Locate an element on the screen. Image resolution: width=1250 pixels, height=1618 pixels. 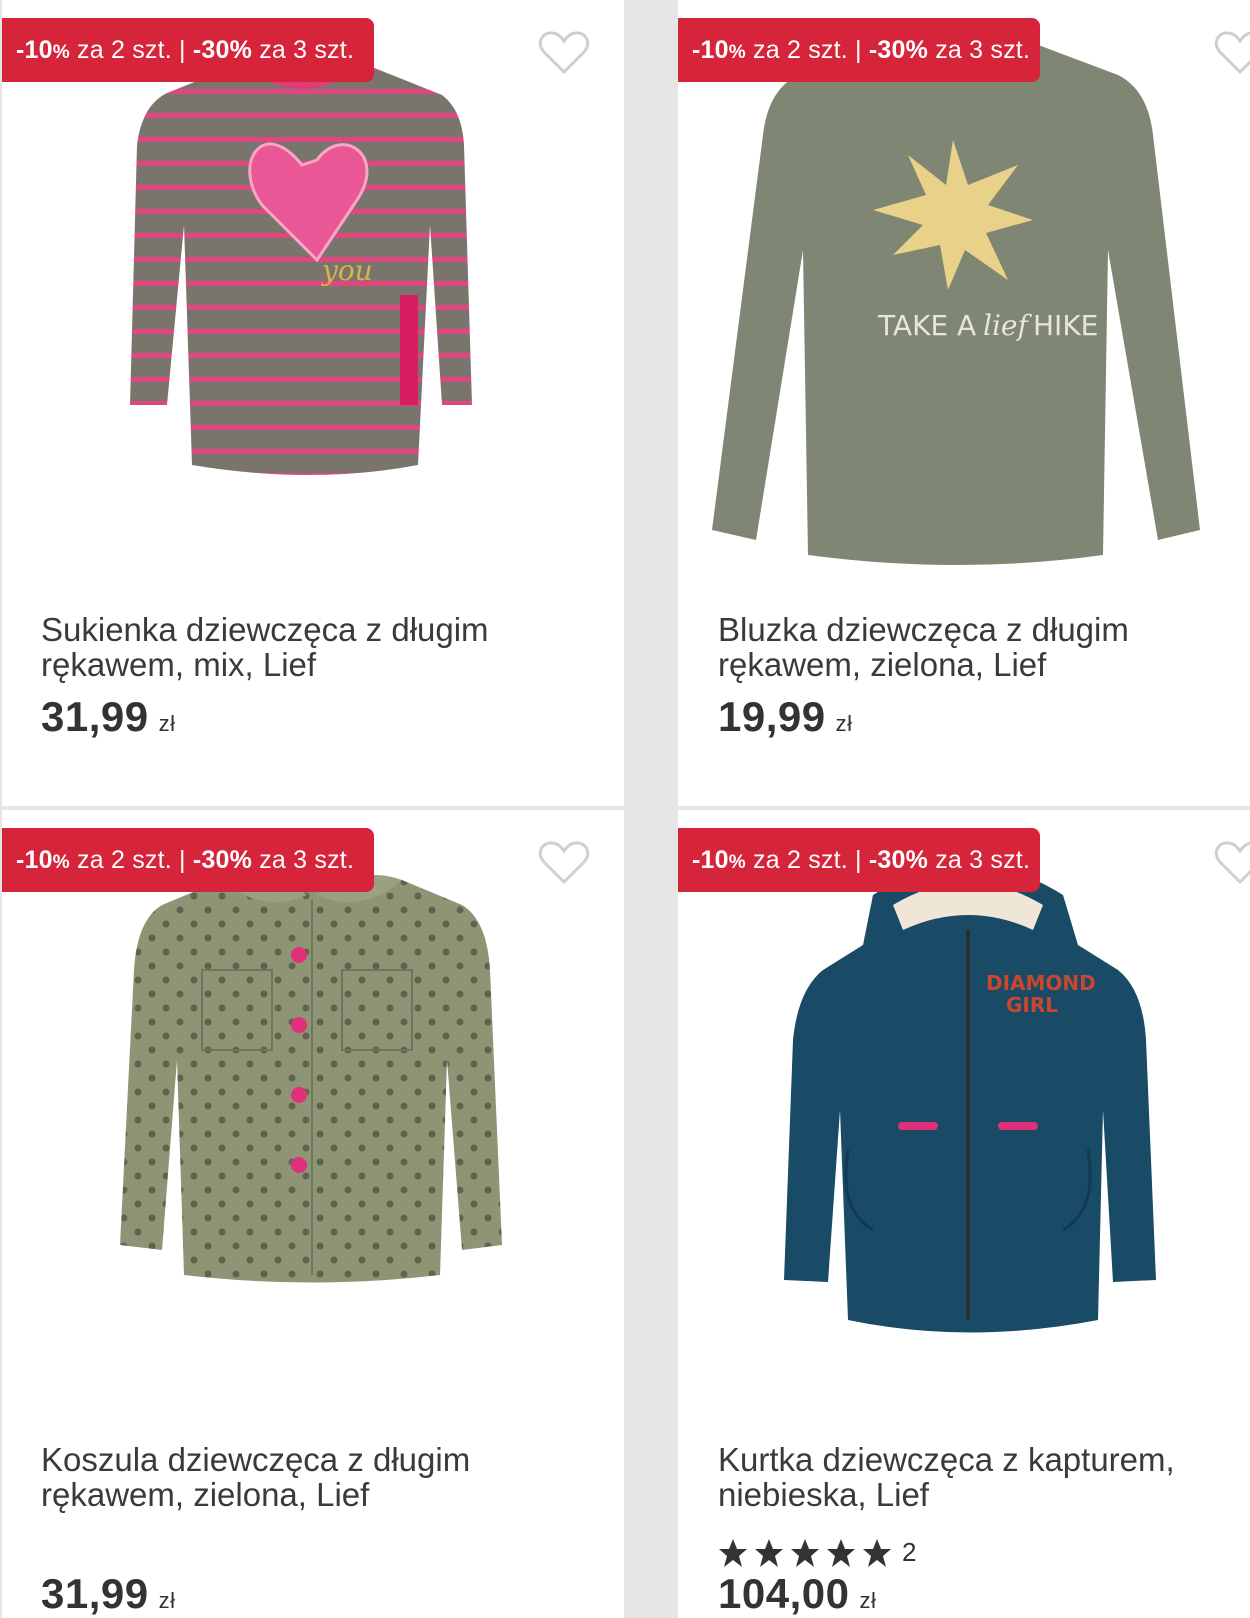
svg-text: lief is located at coordinates (1007, 325).